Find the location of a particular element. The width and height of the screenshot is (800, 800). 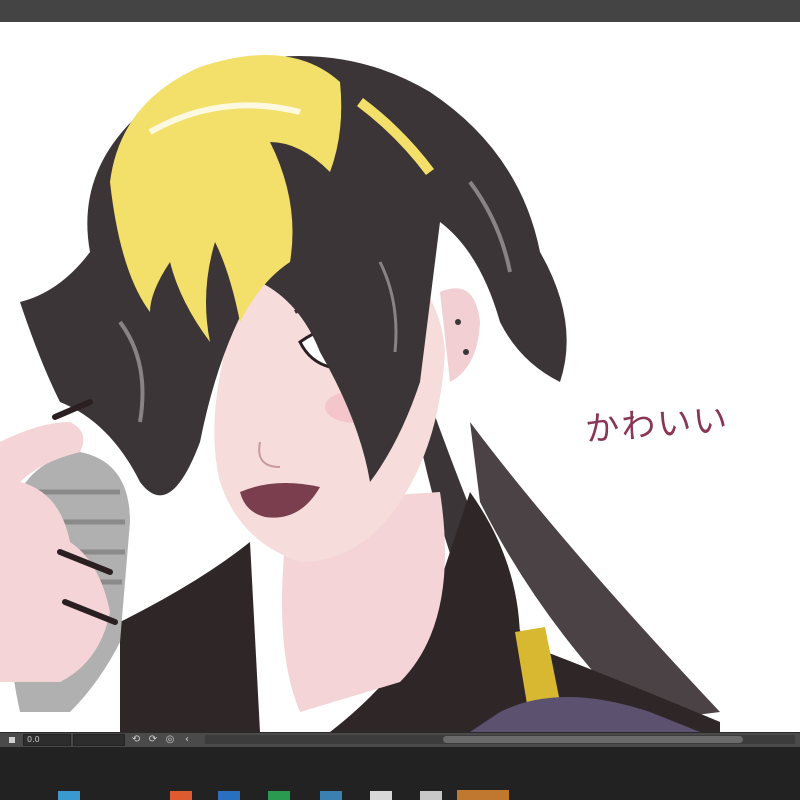

status-bar: 0.0 ⟲ ⟳ ◎ ‹ is located at coordinates (400, 739).